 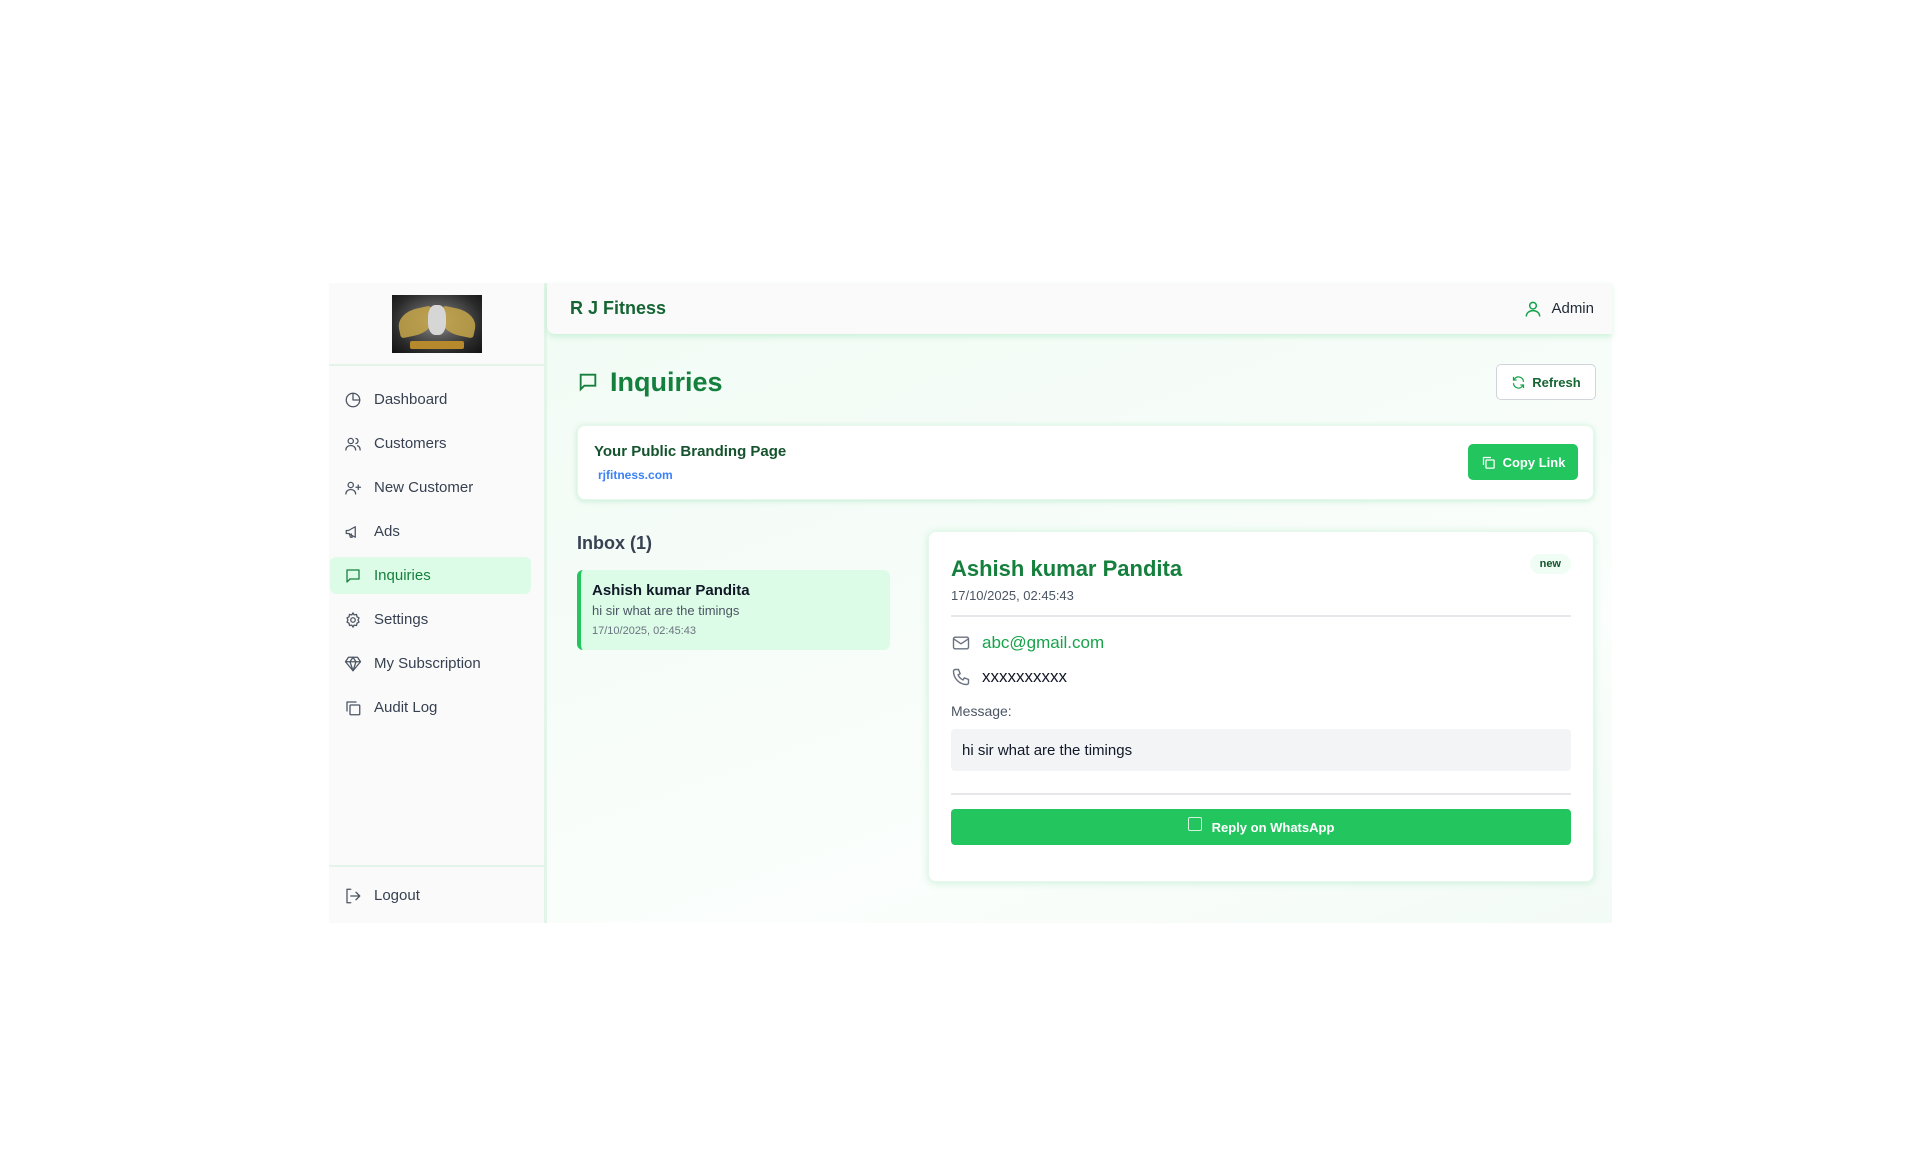 I want to click on detail-name: Ashish kumar Pandita, so click(x=1067, y=568).